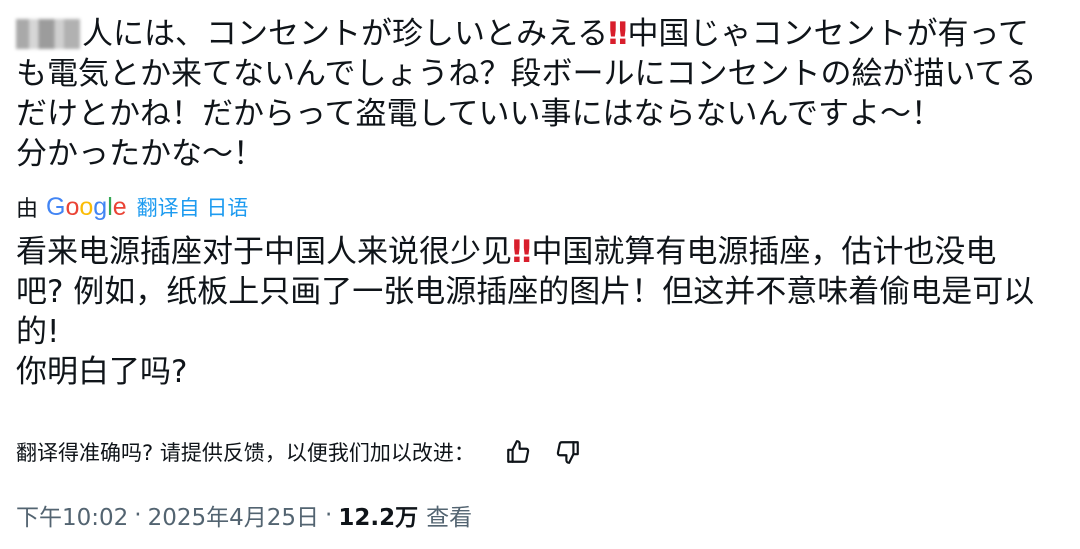  What do you see at coordinates (140, 154) in the screenshot?
I see `original-line-4: 分かったかな〜！` at bounding box center [140, 154].